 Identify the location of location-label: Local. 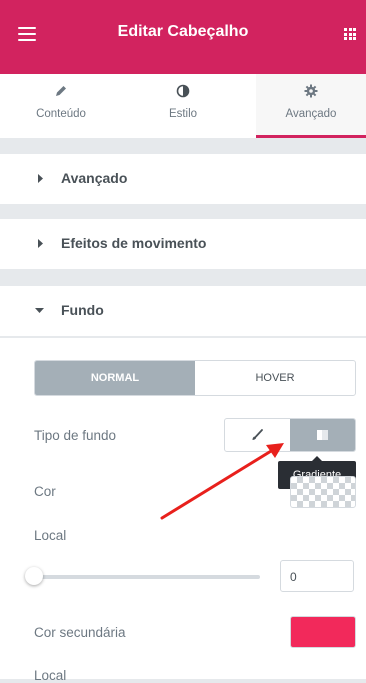
(50, 535).